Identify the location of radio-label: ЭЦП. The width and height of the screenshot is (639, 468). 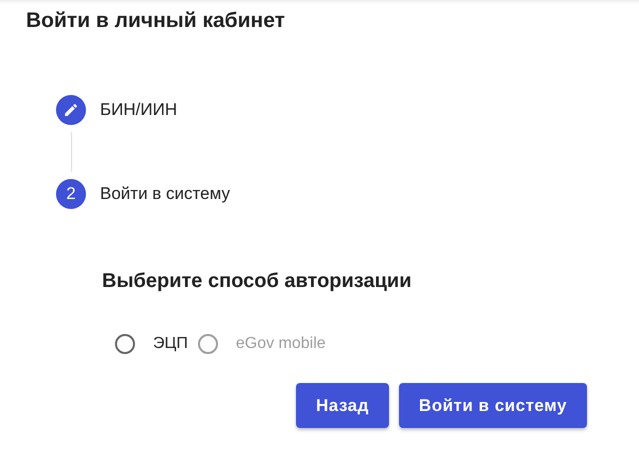
(170, 344).